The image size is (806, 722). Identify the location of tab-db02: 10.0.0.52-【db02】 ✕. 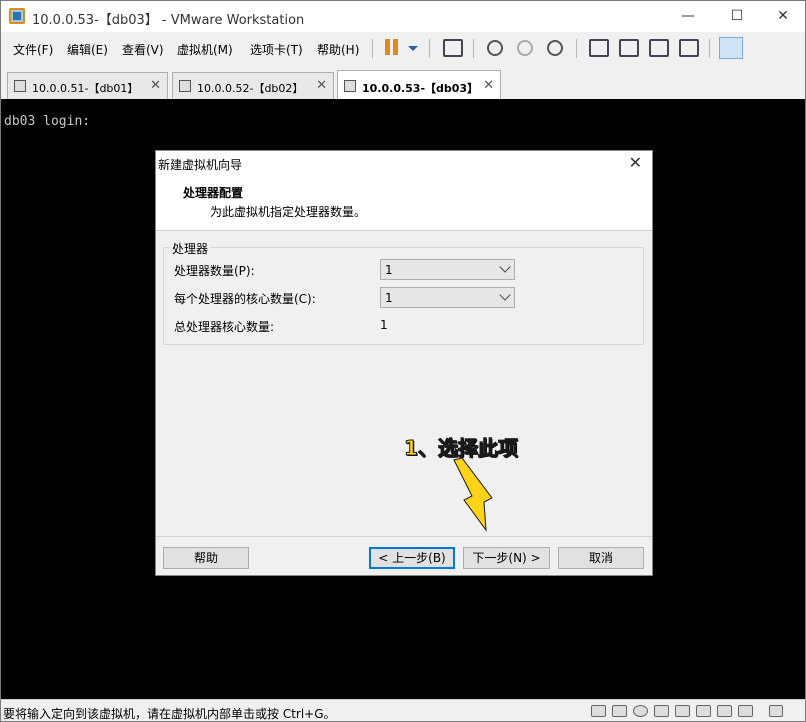
(253, 85).